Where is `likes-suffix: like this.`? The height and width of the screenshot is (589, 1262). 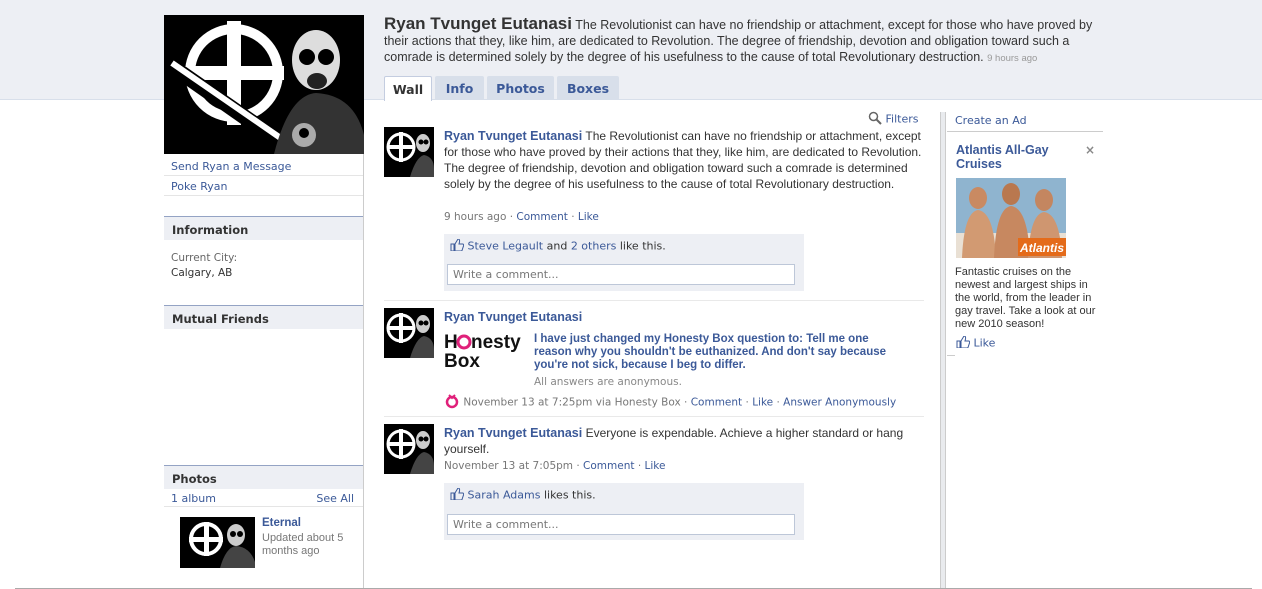 likes-suffix: like this. is located at coordinates (642, 246).